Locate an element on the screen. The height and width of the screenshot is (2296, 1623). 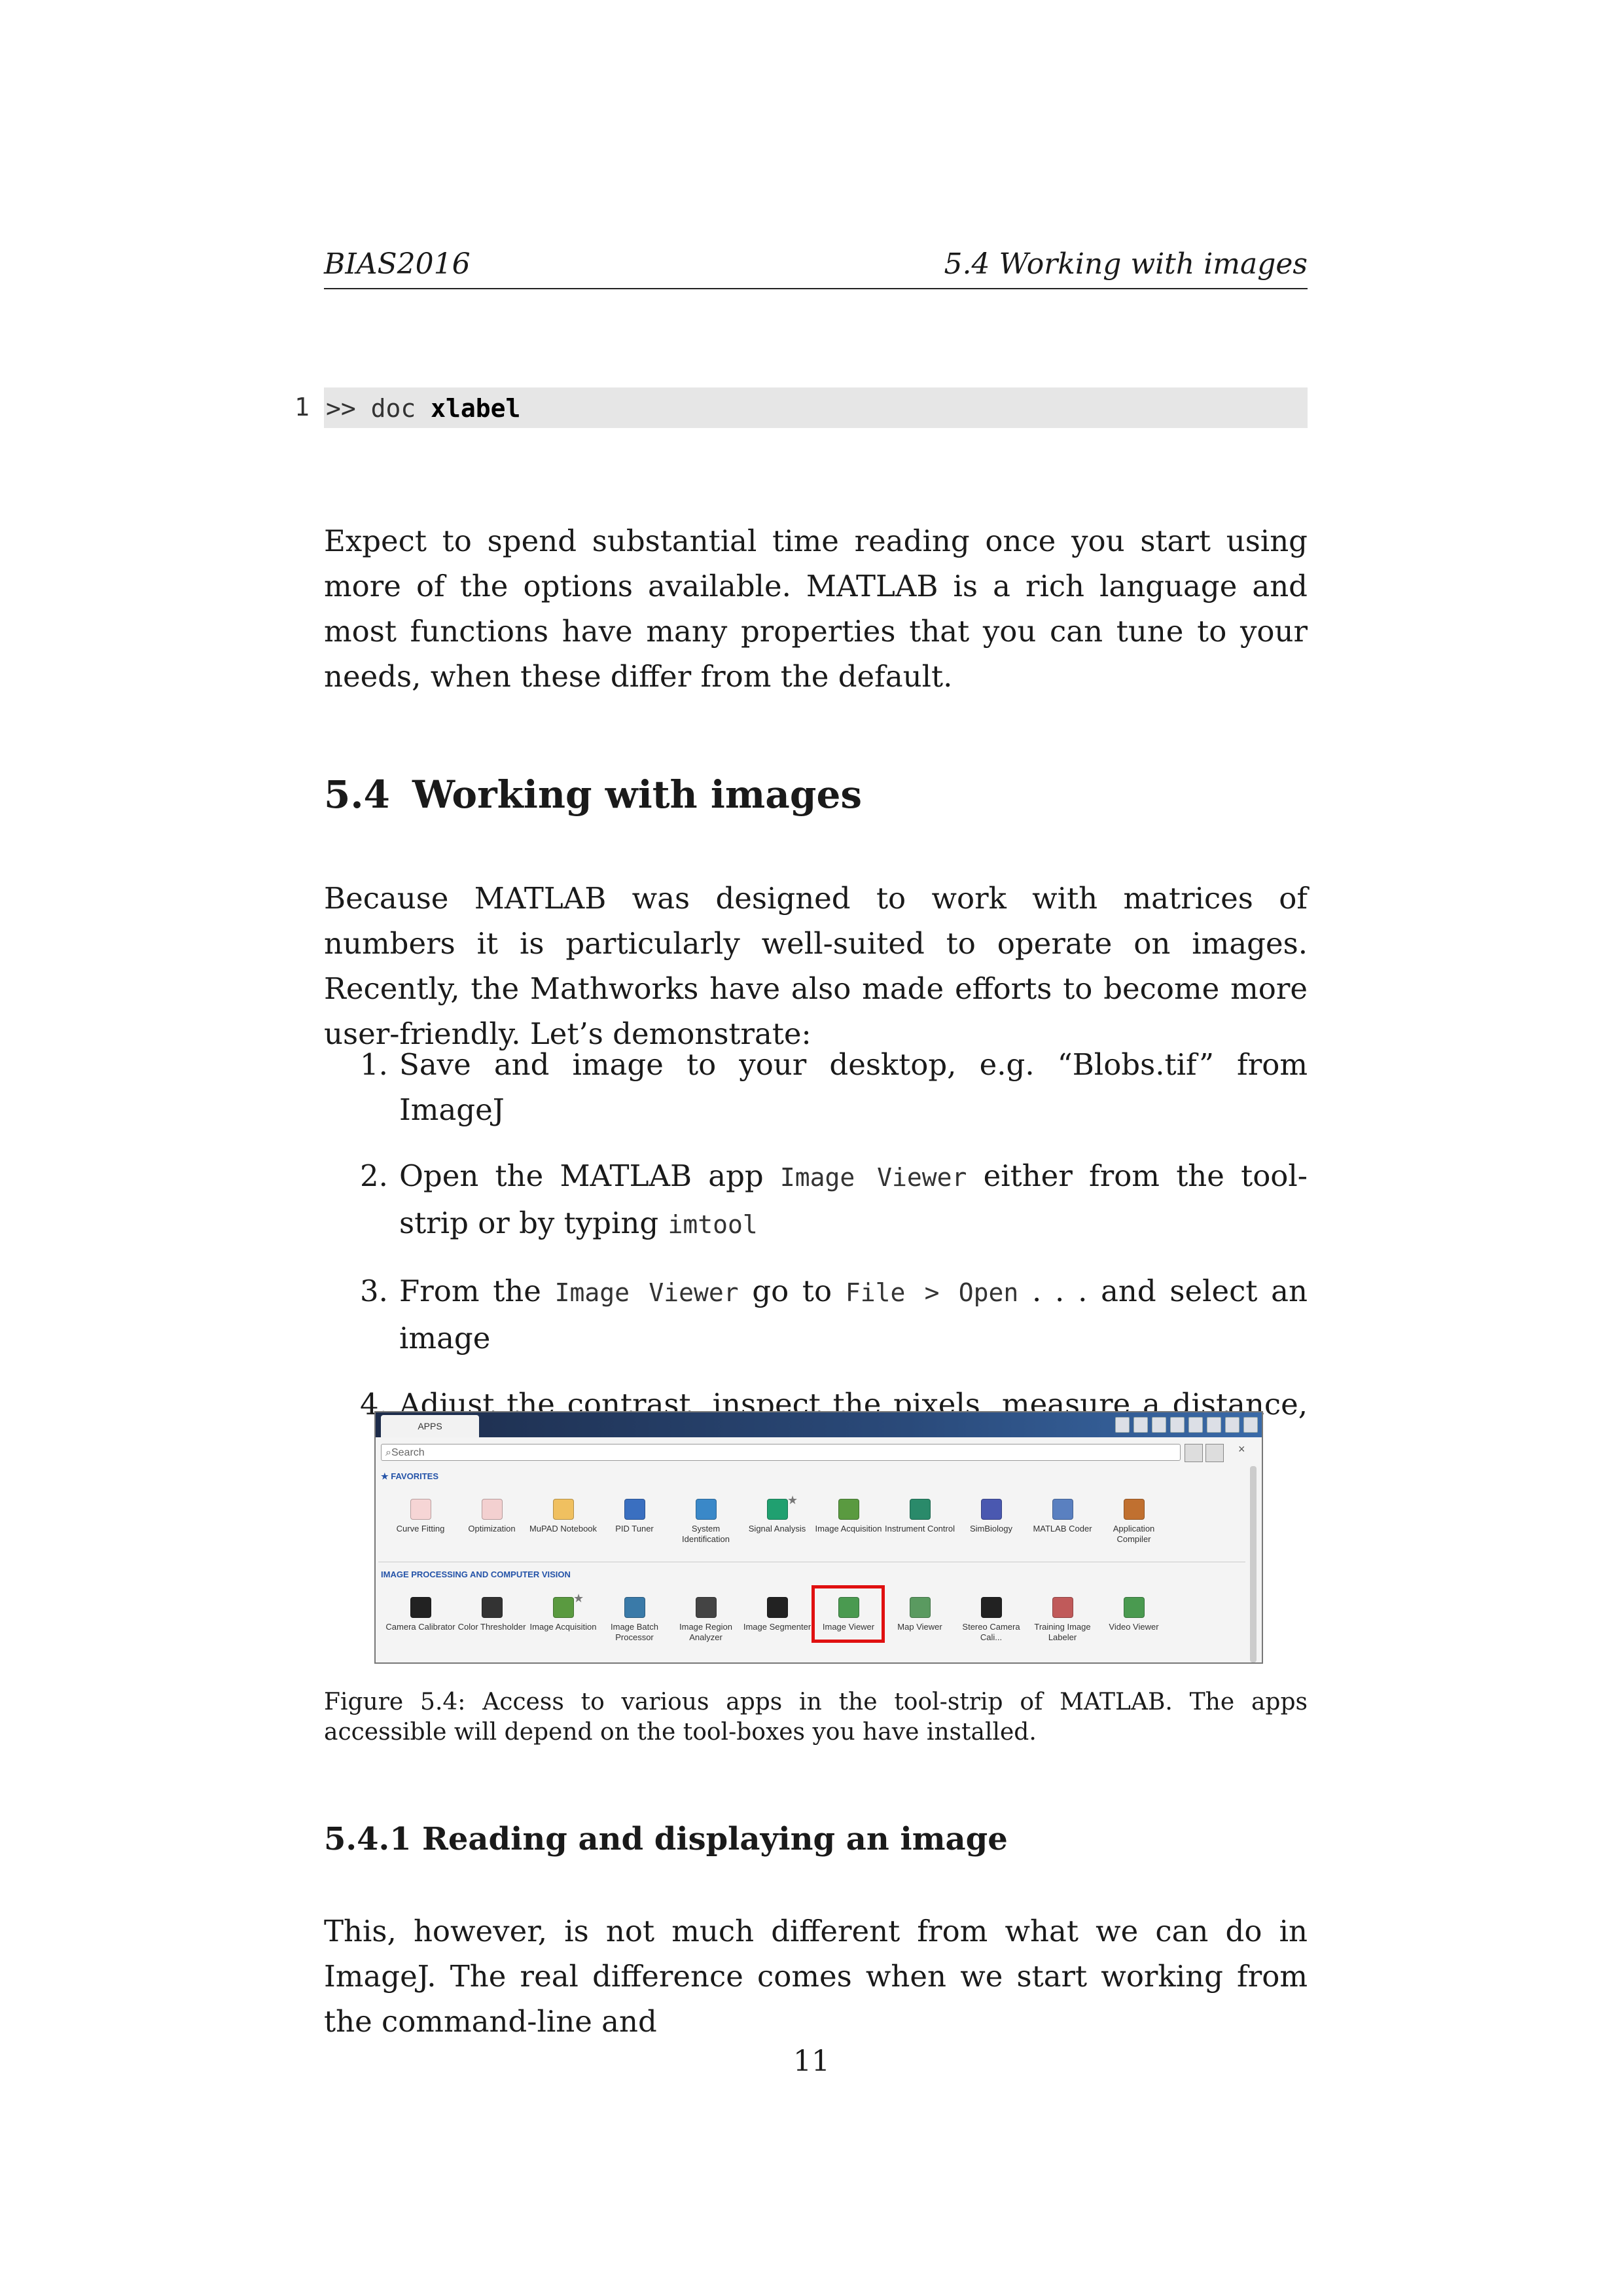
app-training-image-labeler: Training Image Labeler is located at coordinates (1062, 1620).